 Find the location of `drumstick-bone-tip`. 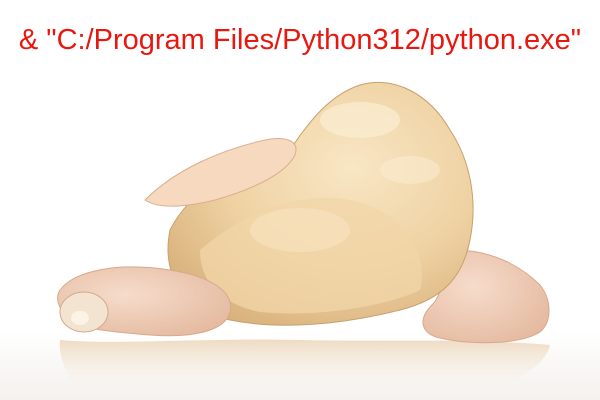

drumstick-bone-tip is located at coordinates (80, 318).